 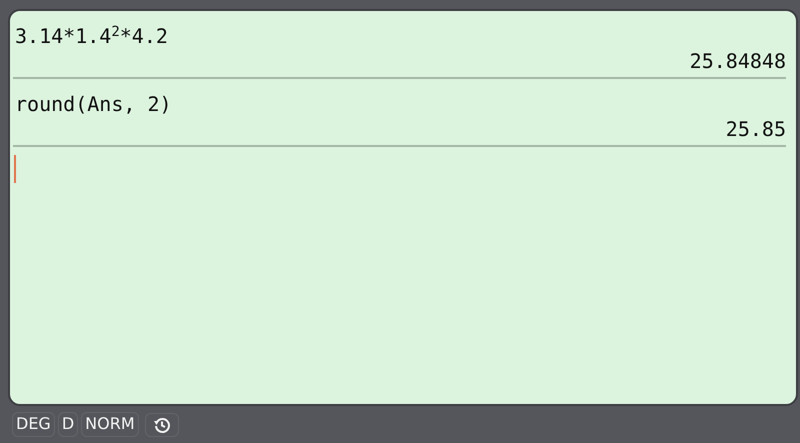 I want to click on expression-text: round(Ans, 2), so click(x=93, y=104).